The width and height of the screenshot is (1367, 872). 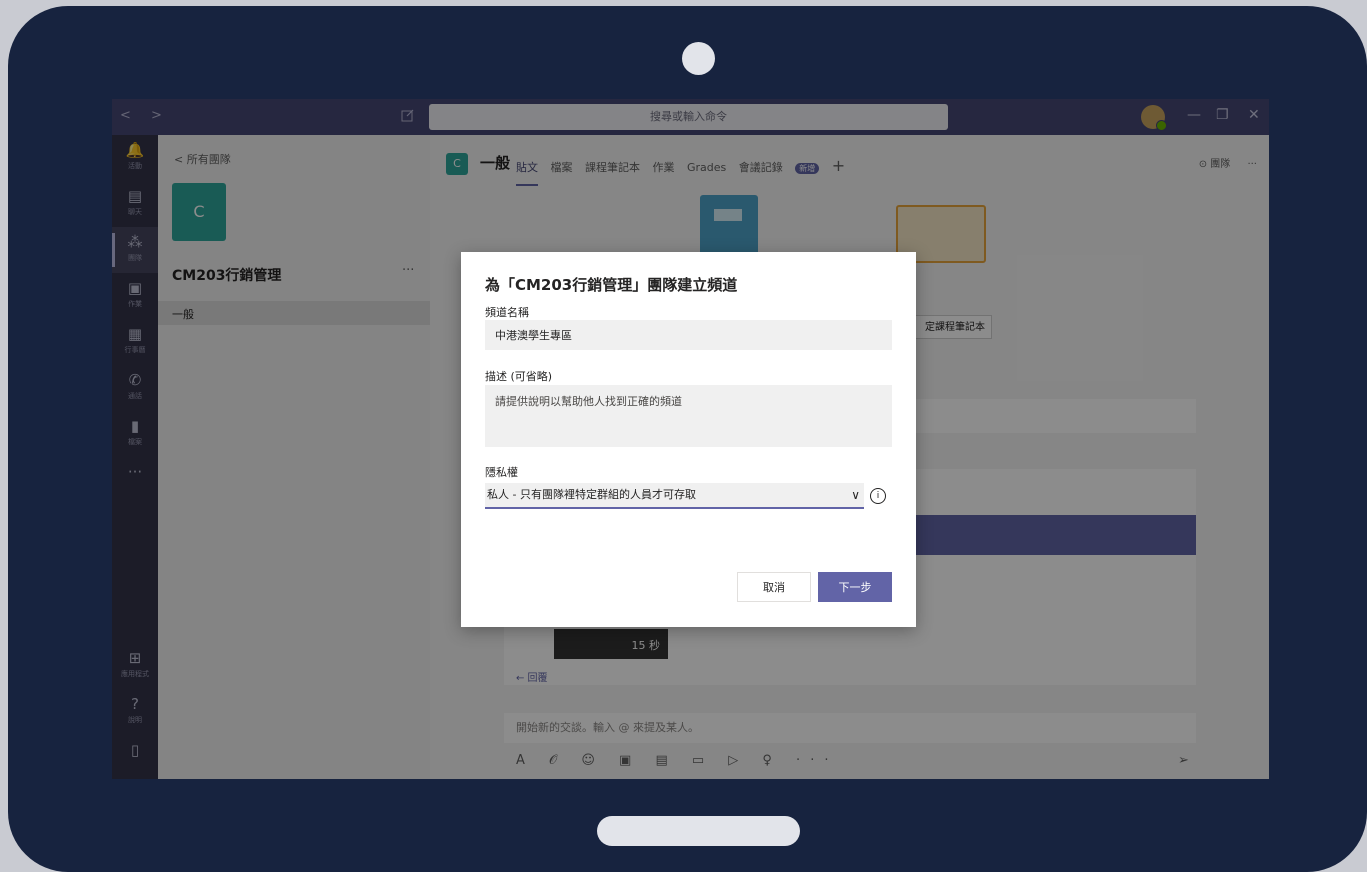 What do you see at coordinates (698, 831) in the screenshot?
I see `home-bar` at bounding box center [698, 831].